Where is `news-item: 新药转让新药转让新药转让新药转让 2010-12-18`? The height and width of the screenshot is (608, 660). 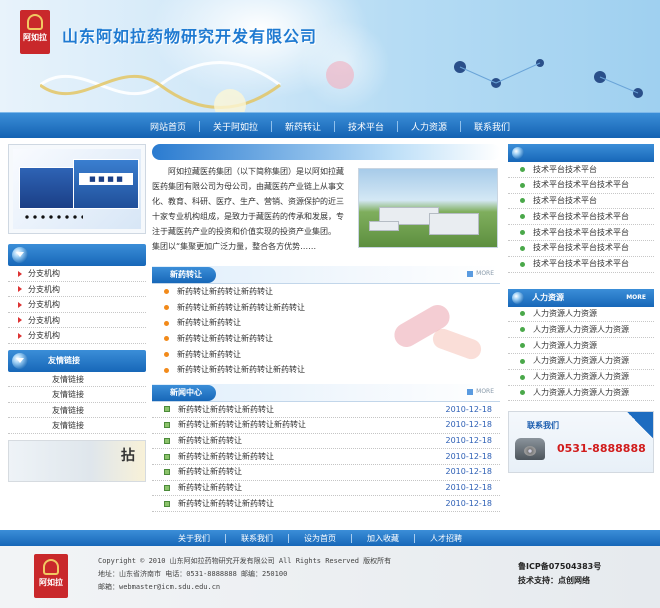
news-item: 新药转让新药转让新药转让新药转让 2010-12-18 is located at coordinates (326, 426).